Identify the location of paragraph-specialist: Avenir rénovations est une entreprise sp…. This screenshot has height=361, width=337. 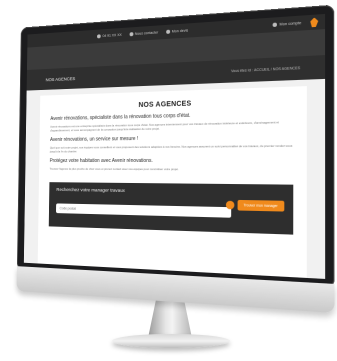
(164, 126).